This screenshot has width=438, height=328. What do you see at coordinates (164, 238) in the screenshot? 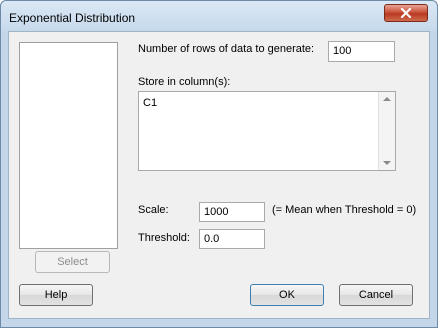
I see `threshold-label: Threshold:` at bounding box center [164, 238].